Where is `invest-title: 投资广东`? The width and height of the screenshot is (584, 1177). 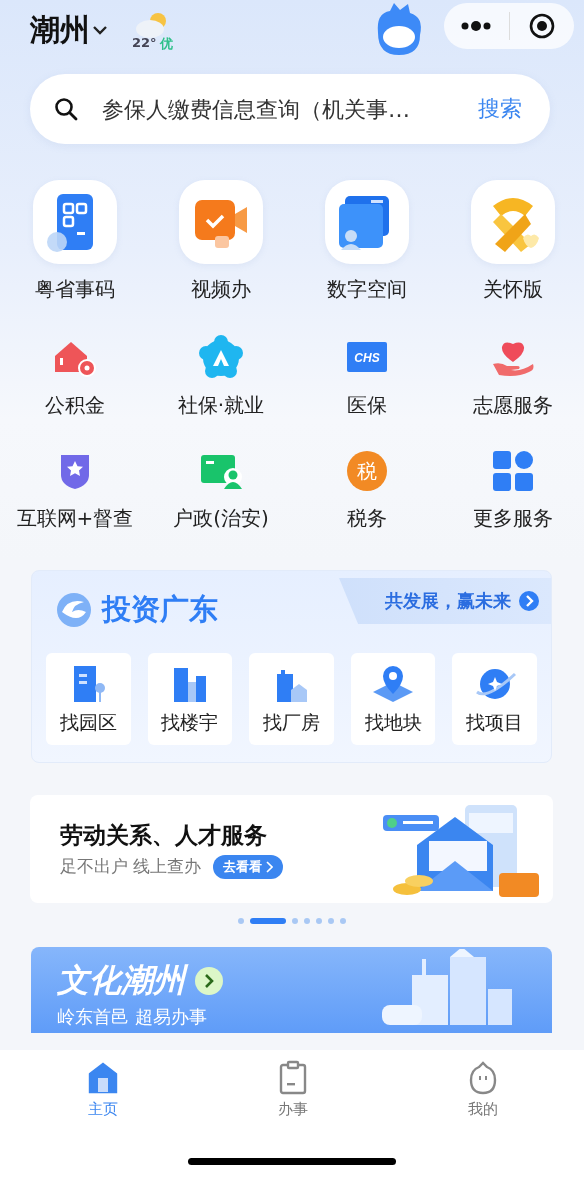 invest-title: 投资广东 is located at coordinates (160, 609).